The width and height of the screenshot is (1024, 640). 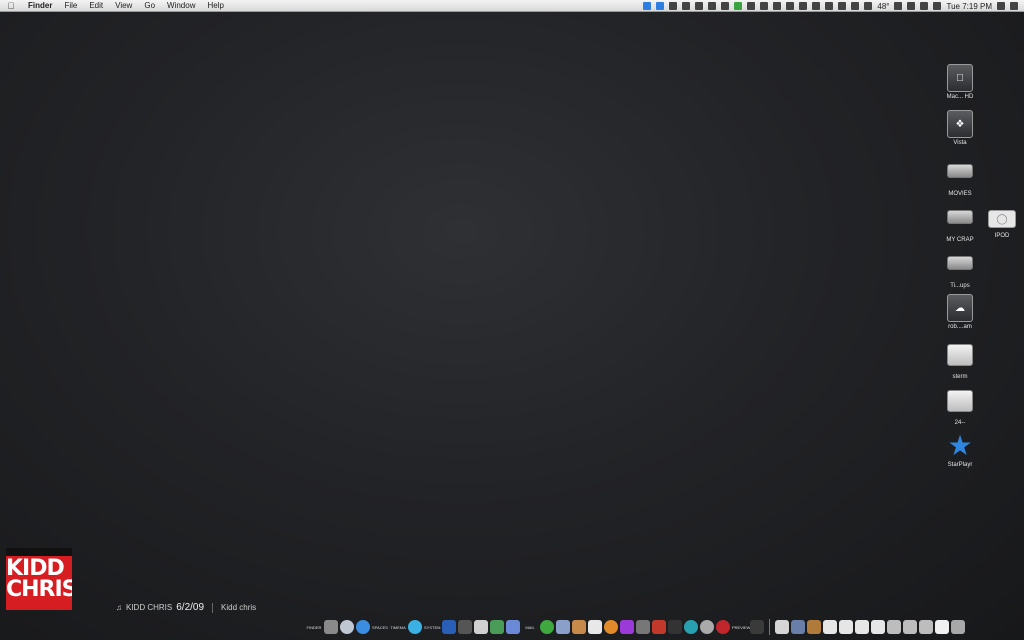 What do you see at coordinates (595, 627) in the screenshot?
I see `dock-notes-icon` at bounding box center [595, 627].